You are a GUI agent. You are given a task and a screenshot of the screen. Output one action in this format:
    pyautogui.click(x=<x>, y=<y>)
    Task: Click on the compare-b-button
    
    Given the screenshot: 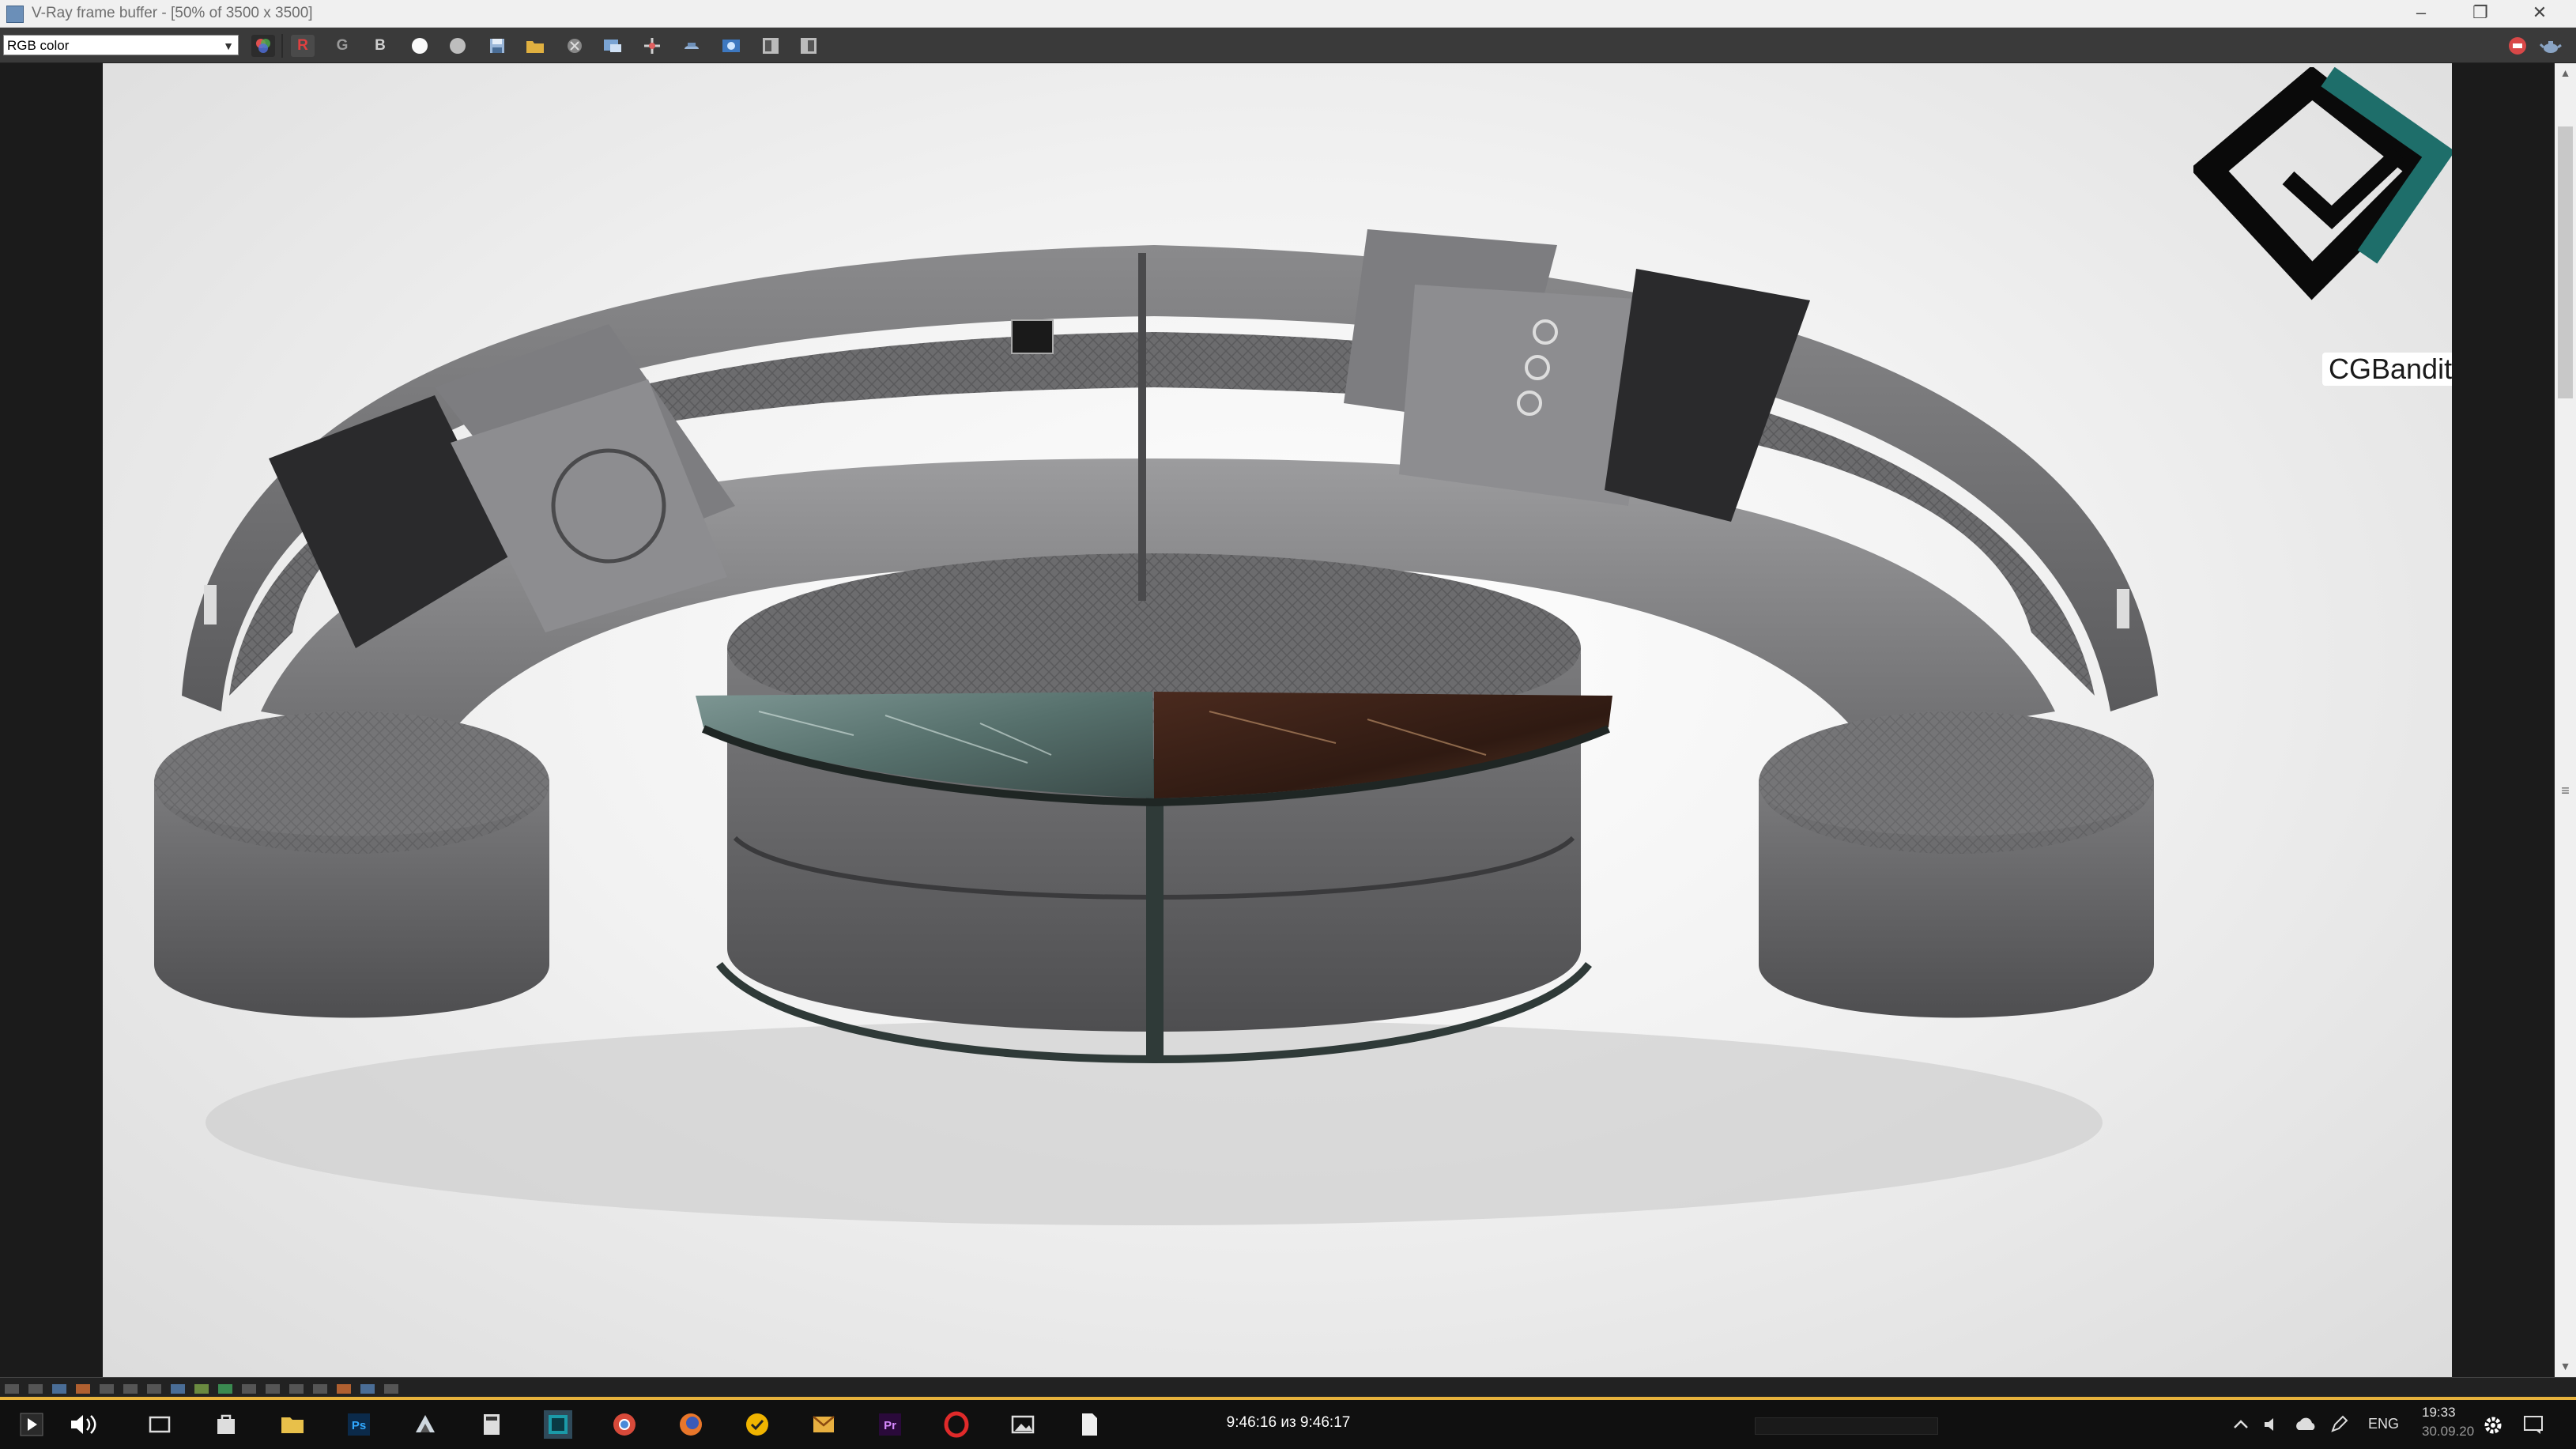 What is the action you would take?
    pyautogui.click(x=808, y=46)
    